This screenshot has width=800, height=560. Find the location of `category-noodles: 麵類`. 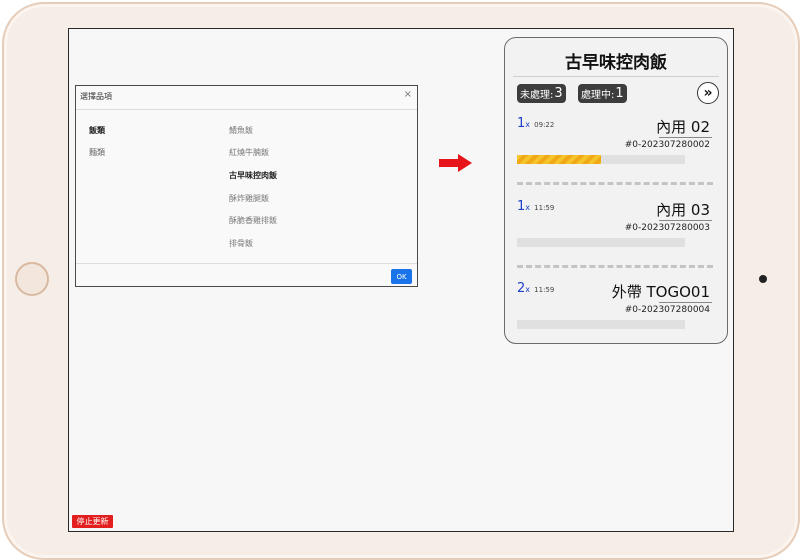

category-noodles: 麵類 is located at coordinates (97, 152).